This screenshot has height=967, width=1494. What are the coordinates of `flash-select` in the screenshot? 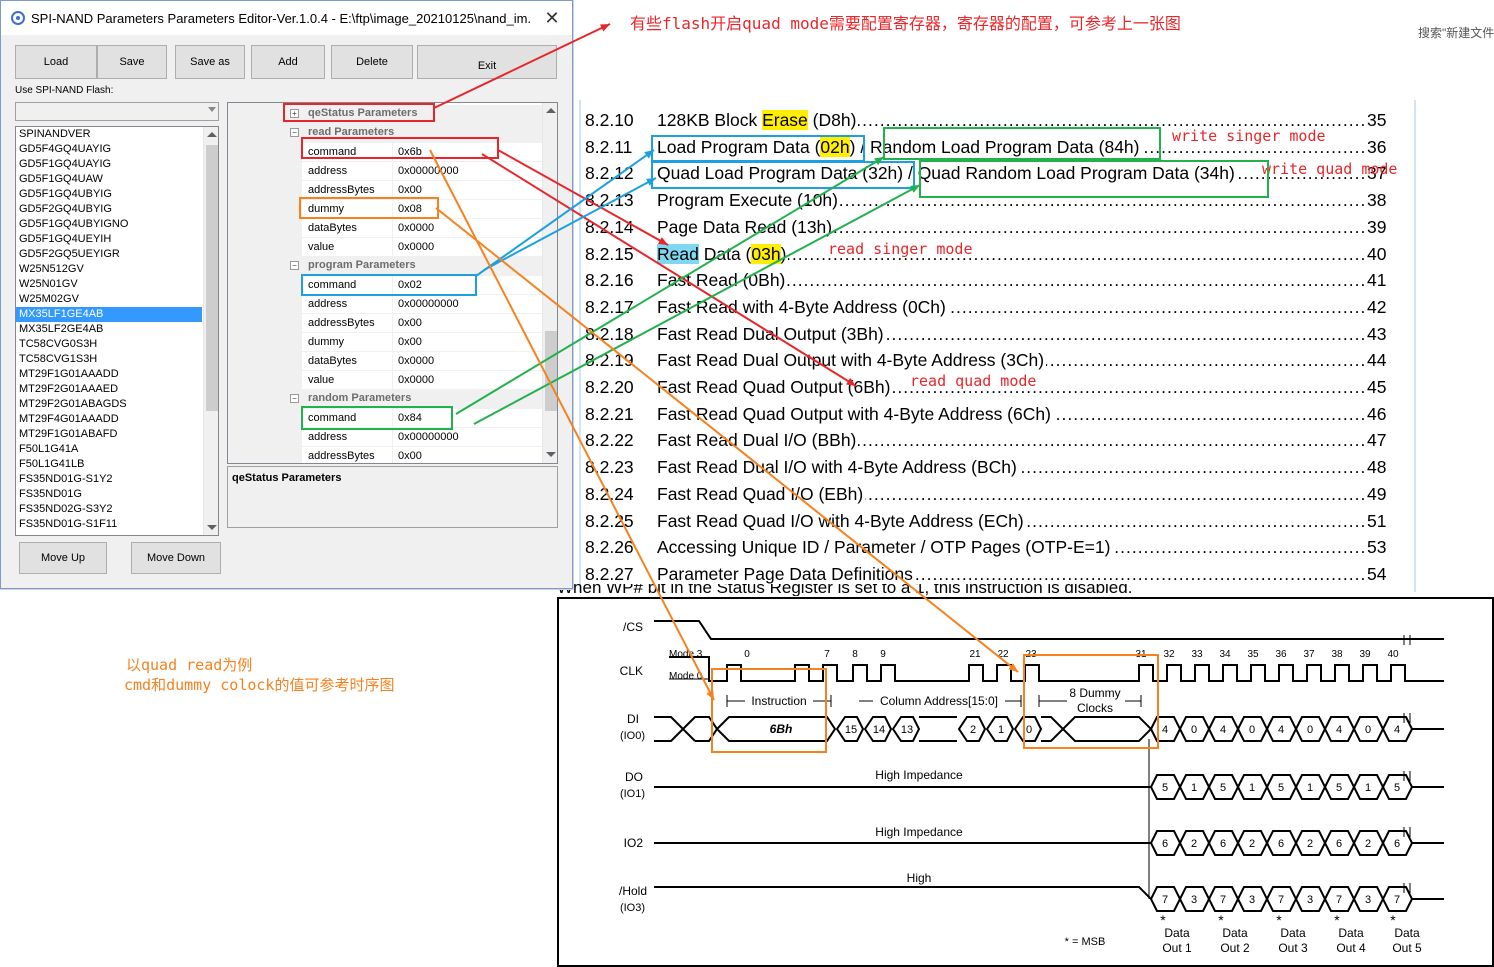 It's located at (117, 111).